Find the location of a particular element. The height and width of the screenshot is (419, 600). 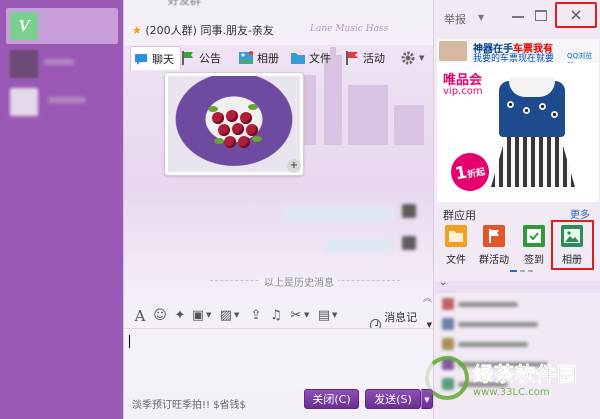

collapse-icon: ︽ is located at coordinates (427, 299).